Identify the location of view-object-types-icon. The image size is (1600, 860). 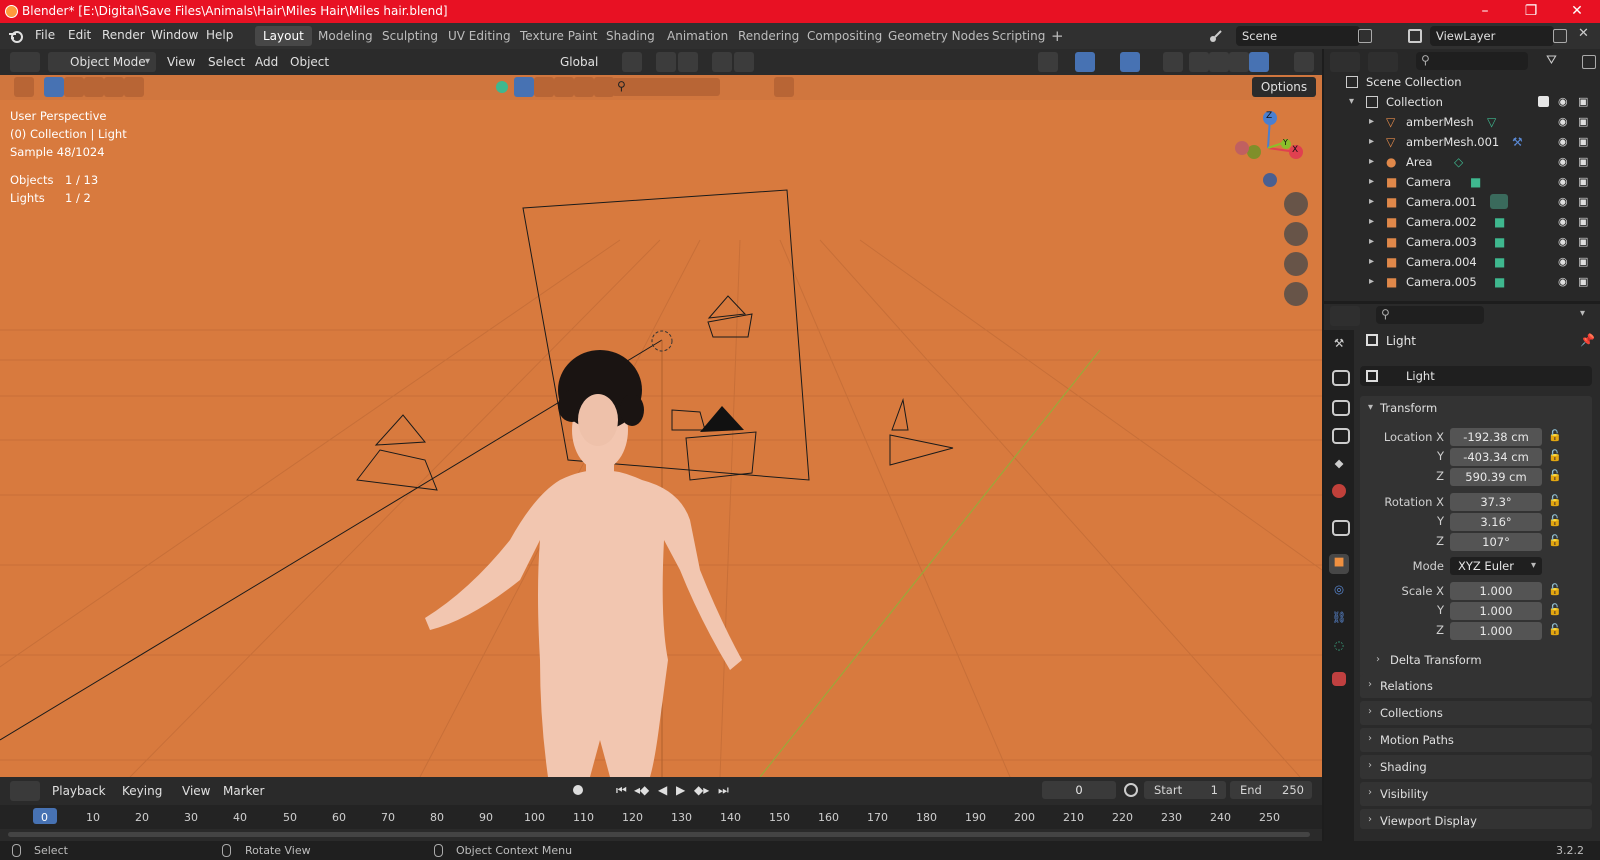
(502, 87).